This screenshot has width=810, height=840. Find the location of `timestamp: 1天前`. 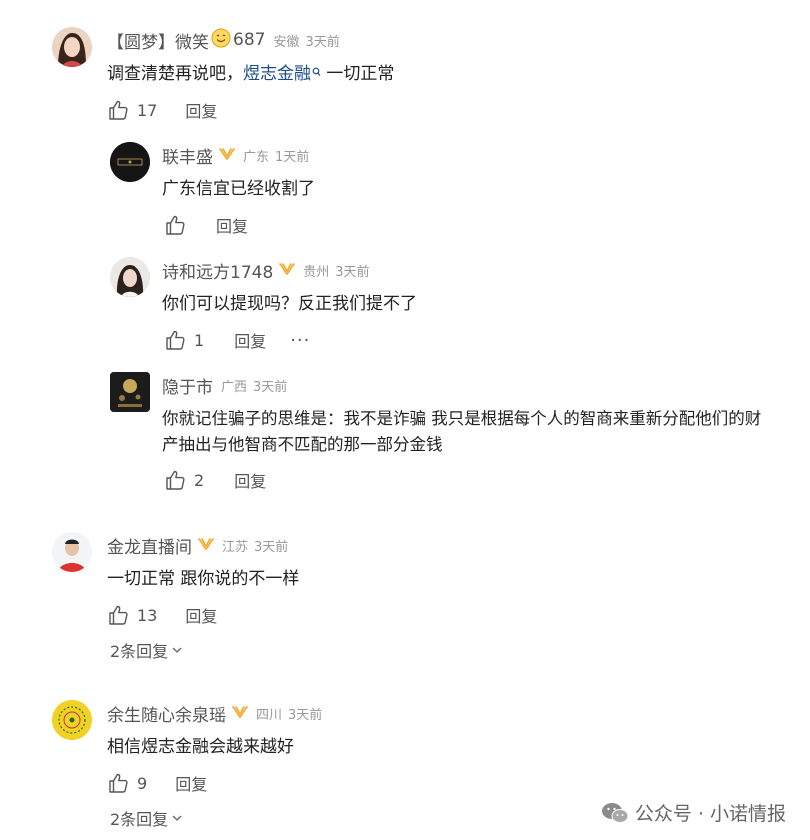

timestamp: 1天前 is located at coordinates (292, 157).